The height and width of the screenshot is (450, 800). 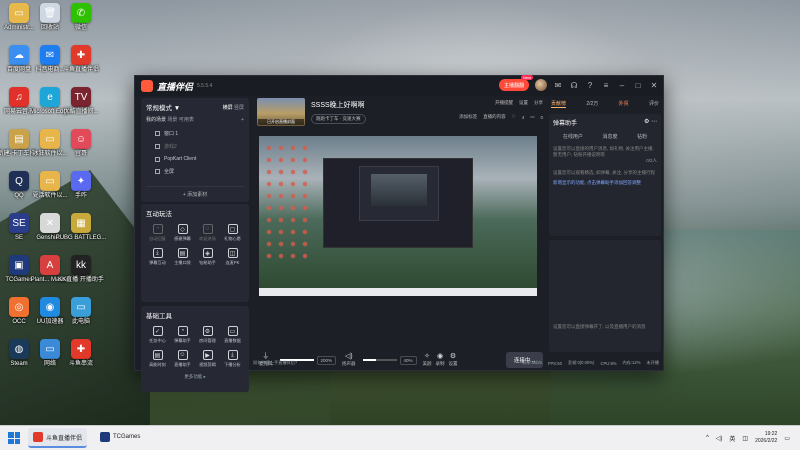 I want to click on volume-icon: ◁), so click(x=719, y=438).